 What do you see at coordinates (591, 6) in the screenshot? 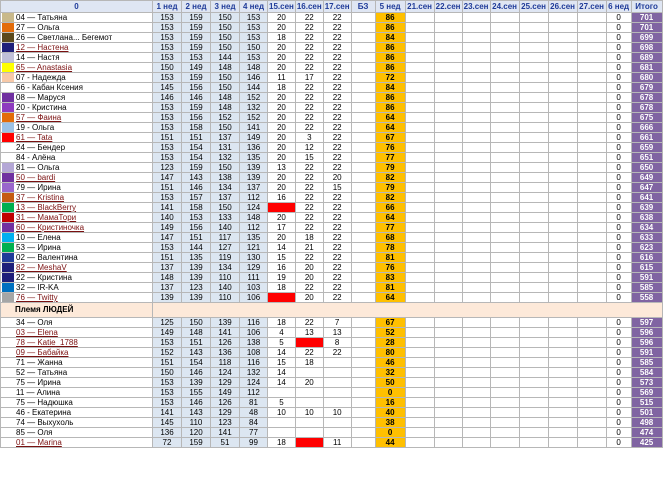
I see `column-header: 27.сен` at bounding box center [591, 6].